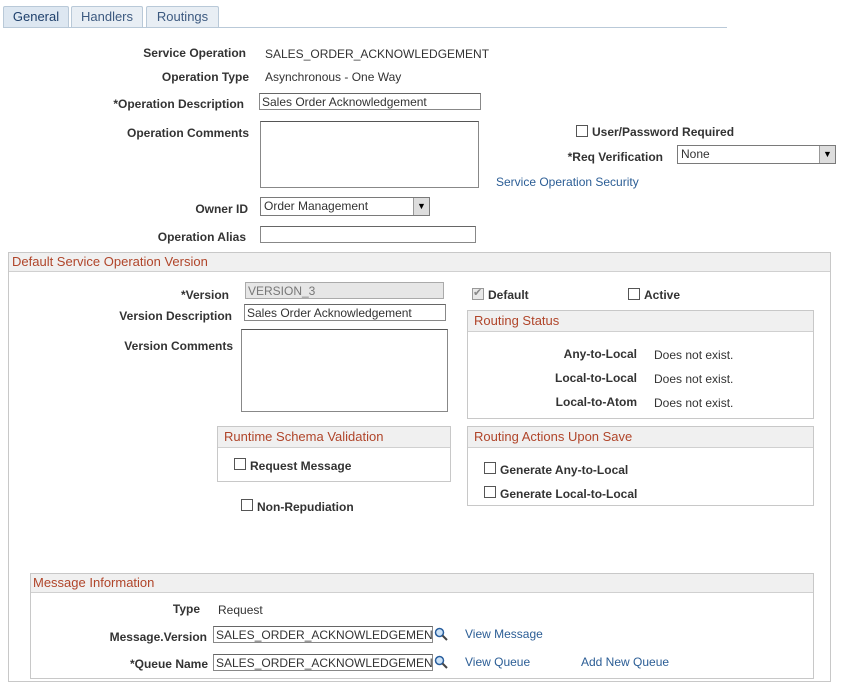 Image resolution: width=843 pixels, height=684 pixels. What do you see at coordinates (625, 662) in the screenshot?
I see `add-new-queue-link: Add New Queue` at bounding box center [625, 662].